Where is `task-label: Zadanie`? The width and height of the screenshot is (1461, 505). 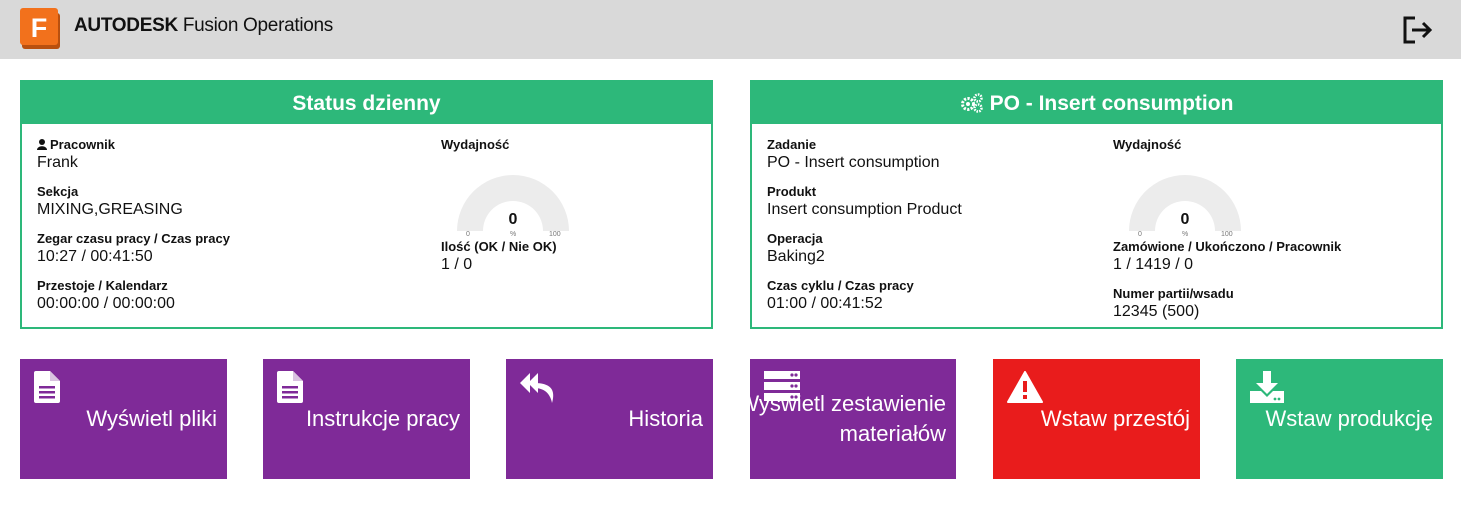 task-label: Zadanie is located at coordinates (792, 144).